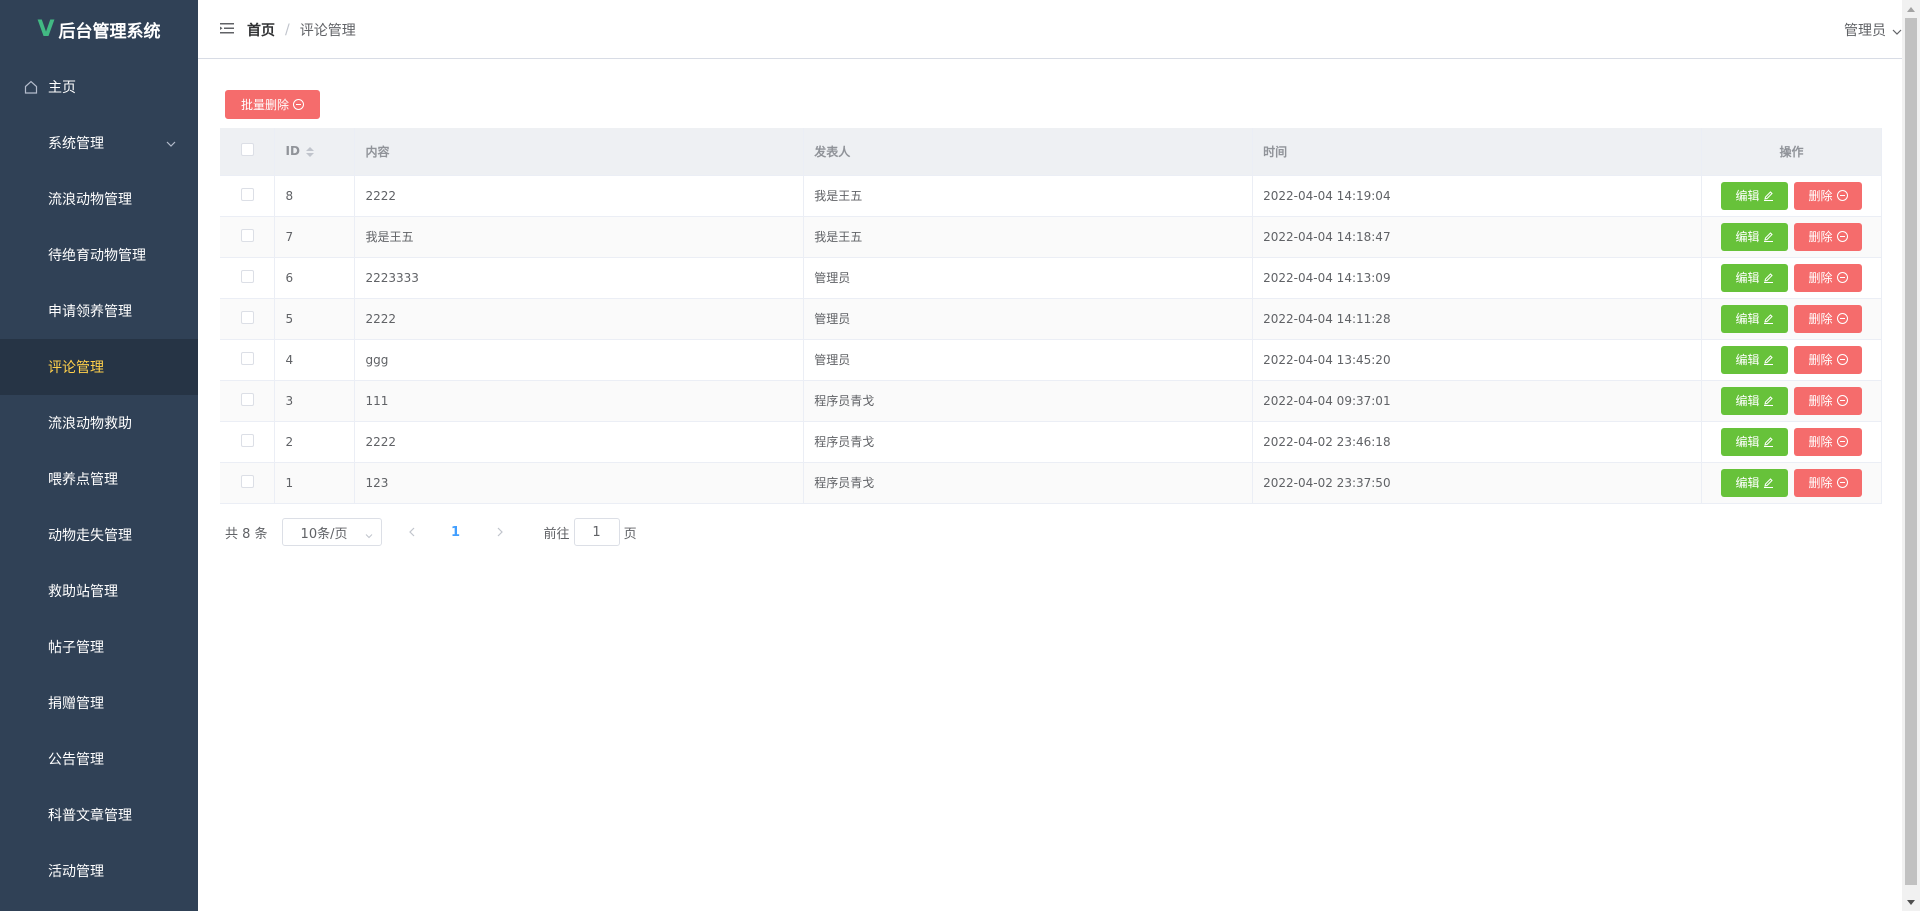  I want to click on sidebar-item-2: 流浪动物管理, so click(99, 199).